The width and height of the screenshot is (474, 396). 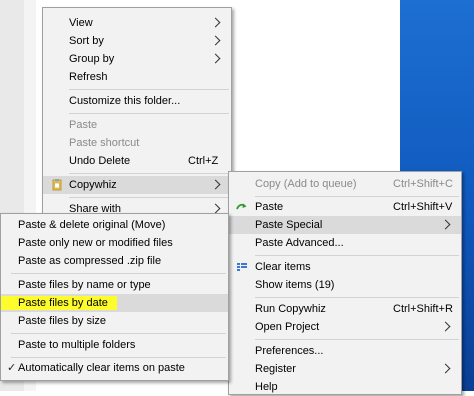 What do you see at coordinates (423, 309) in the screenshot?
I see `menu-item-shortcut: Ctrl+Shift+R` at bounding box center [423, 309].